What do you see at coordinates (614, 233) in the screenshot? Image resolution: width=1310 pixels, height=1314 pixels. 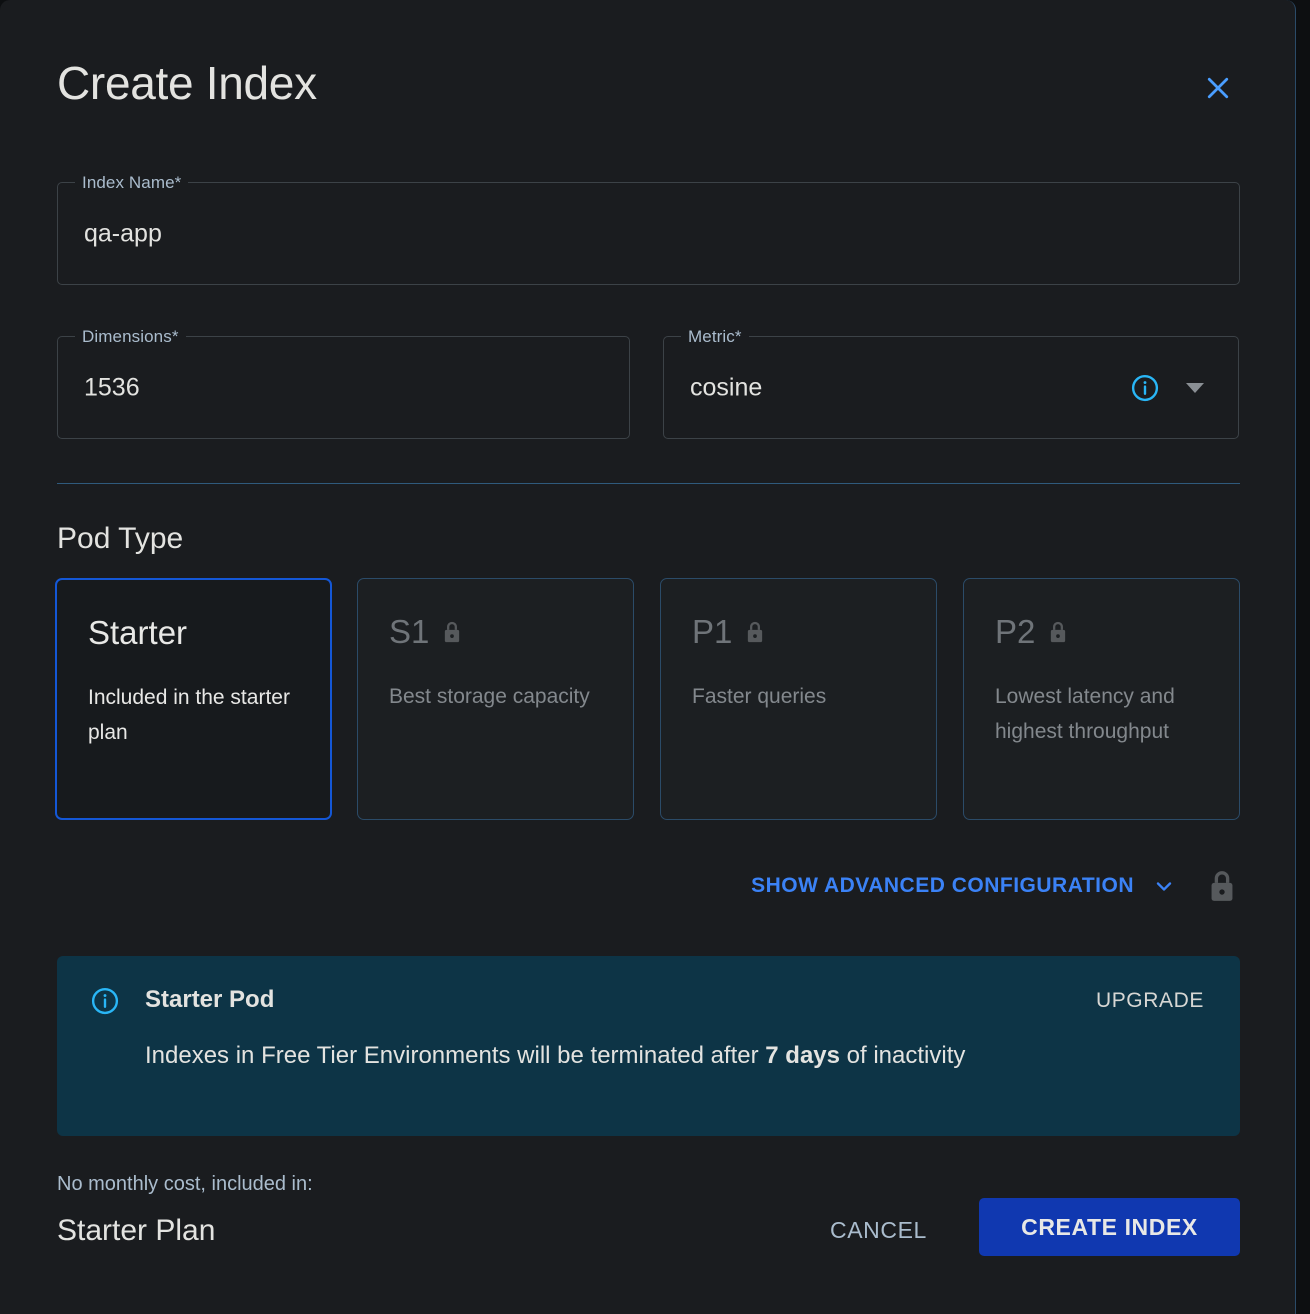 I see `index-name-input` at bounding box center [614, 233].